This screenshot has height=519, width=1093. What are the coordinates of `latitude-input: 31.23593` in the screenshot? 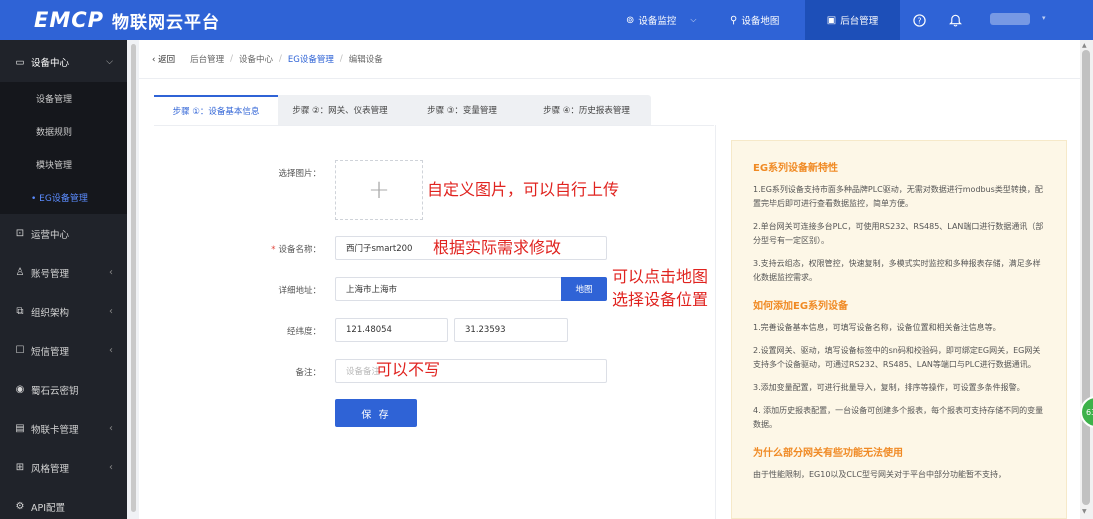 It's located at (511, 330).